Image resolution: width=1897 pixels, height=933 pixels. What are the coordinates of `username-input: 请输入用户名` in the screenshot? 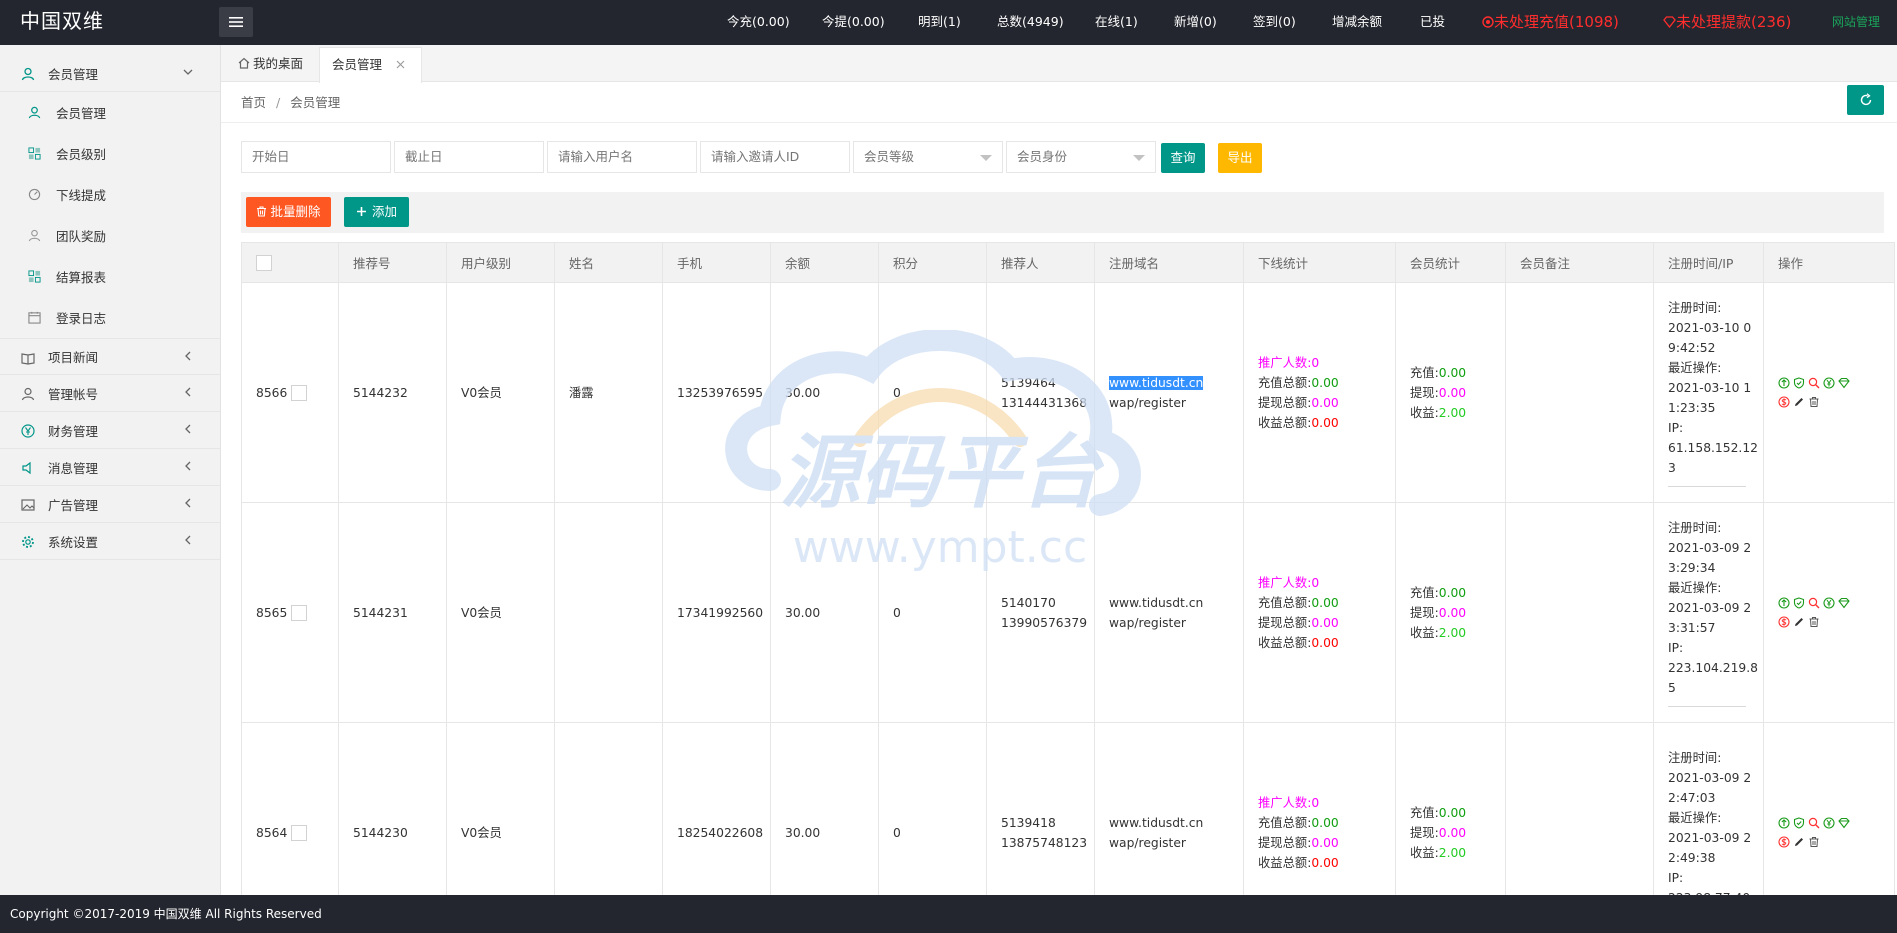 It's located at (622, 157).